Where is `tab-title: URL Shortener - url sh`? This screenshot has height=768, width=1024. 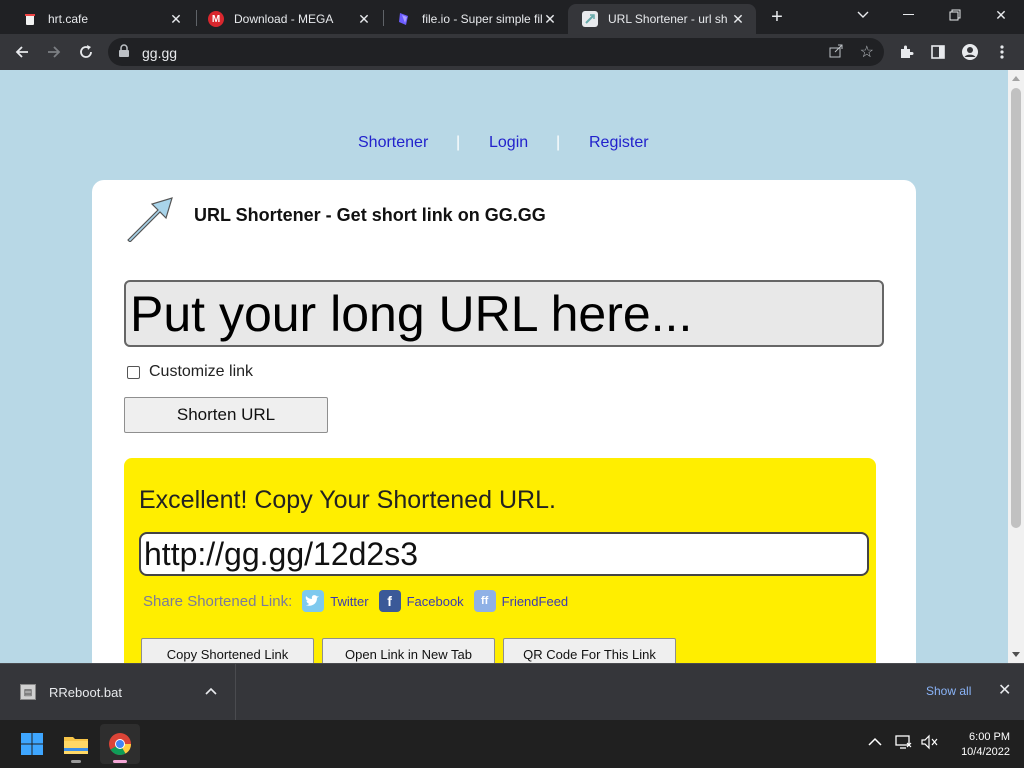 tab-title: URL Shortener - url sh is located at coordinates (668, 19).